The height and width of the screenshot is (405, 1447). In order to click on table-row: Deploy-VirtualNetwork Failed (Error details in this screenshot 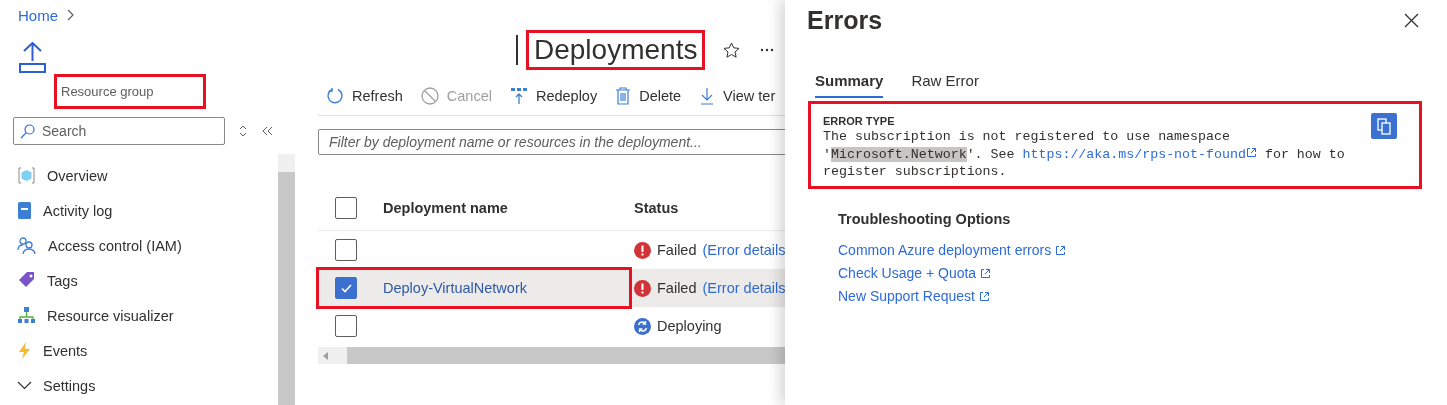, I will do `click(551, 288)`.